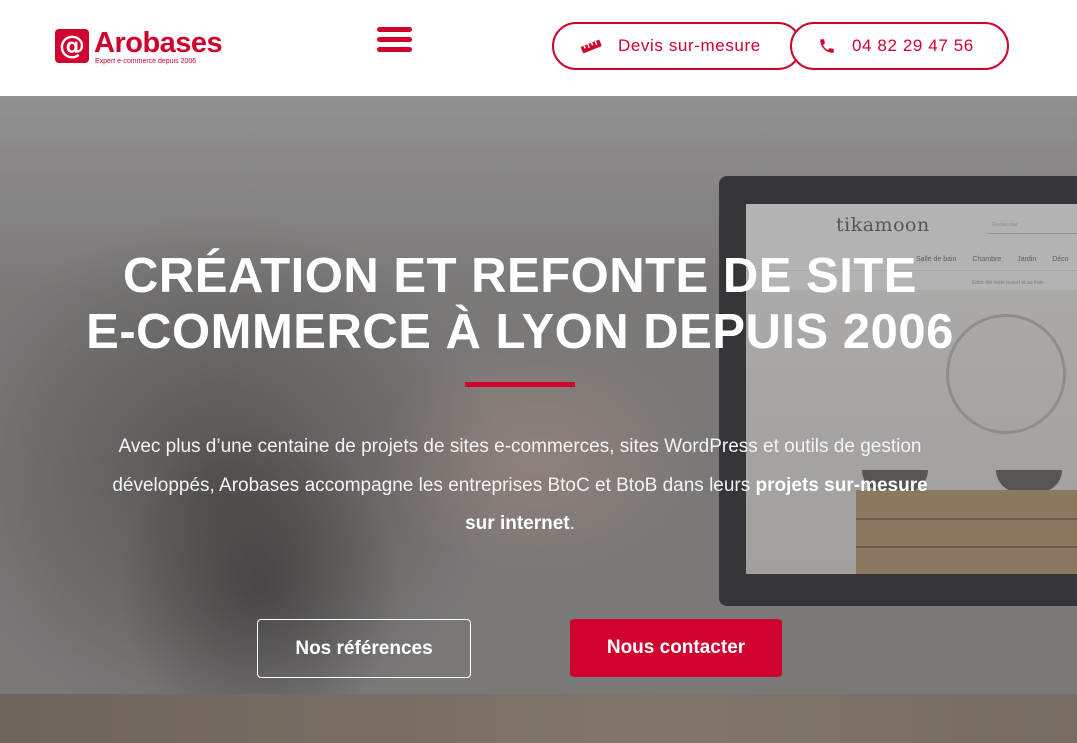 This screenshot has width=1077, height=743. I want to click on hamburger-menu-icon, so click(394, 40).